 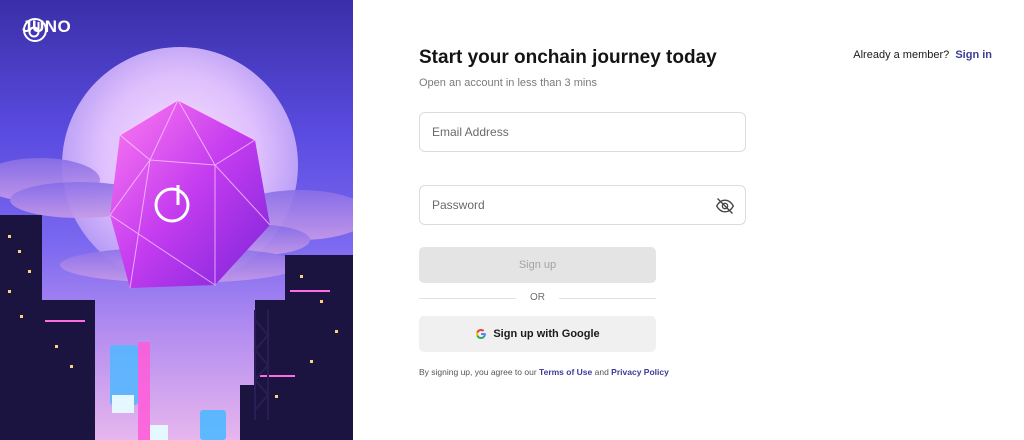 I want to click on signup-button: Sign up, so click(x=537, y=265).